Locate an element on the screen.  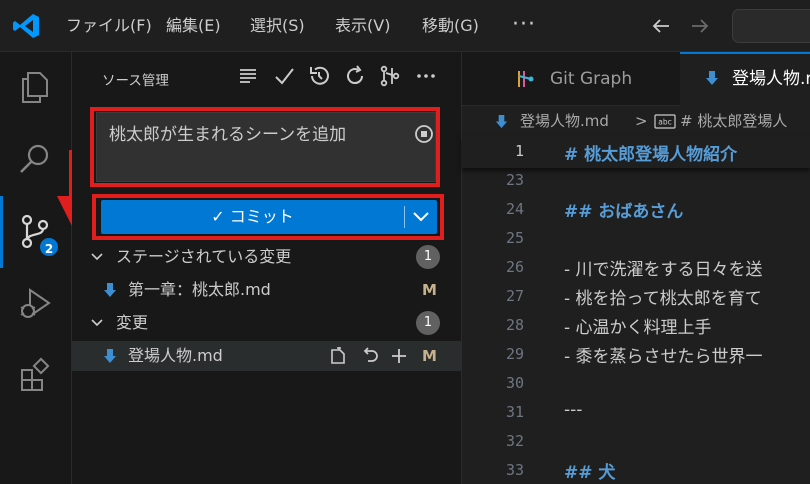
staged-file-item: 第一章：桃太郎.md M is located at coordinates (267, 290).